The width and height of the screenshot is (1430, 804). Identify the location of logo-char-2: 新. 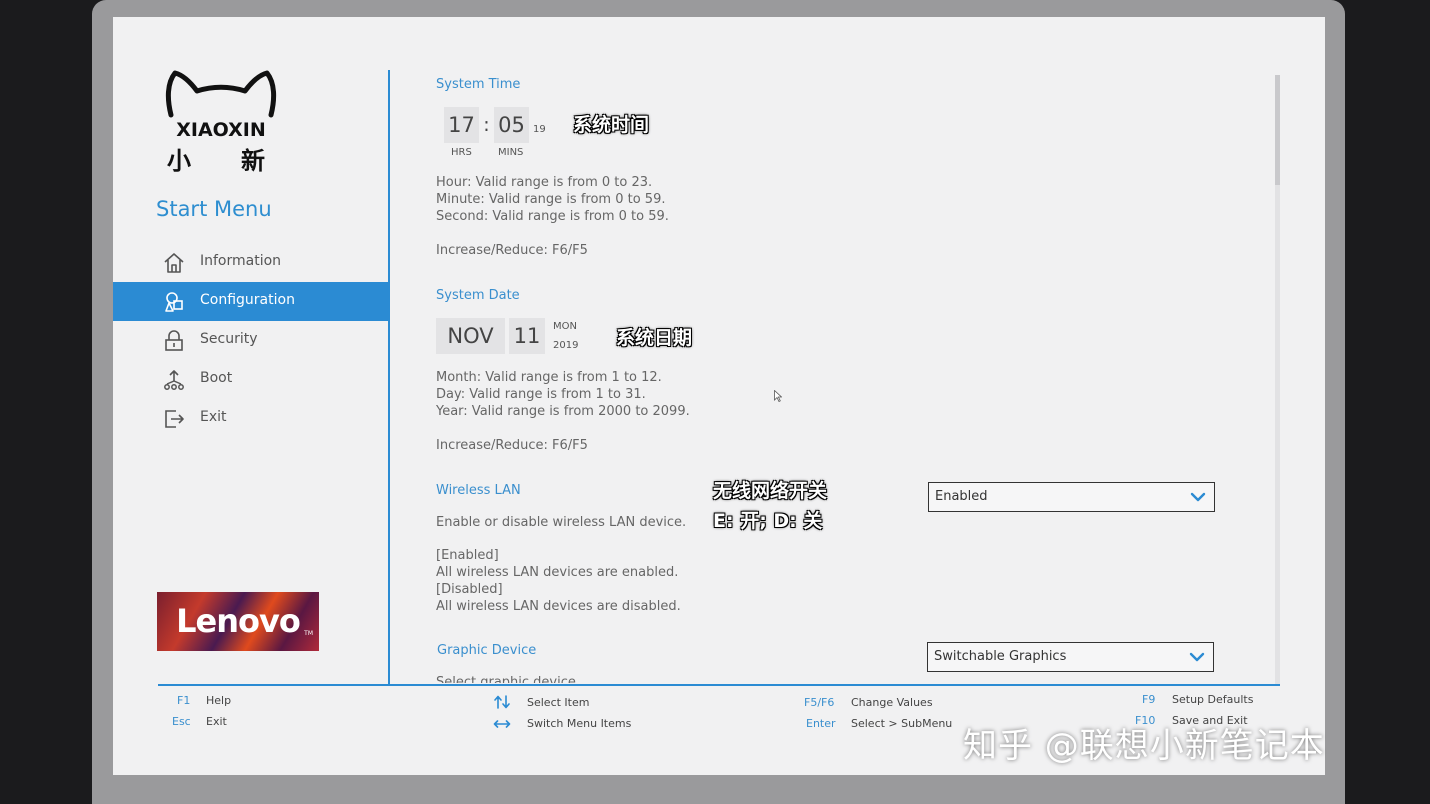
(253, 161).